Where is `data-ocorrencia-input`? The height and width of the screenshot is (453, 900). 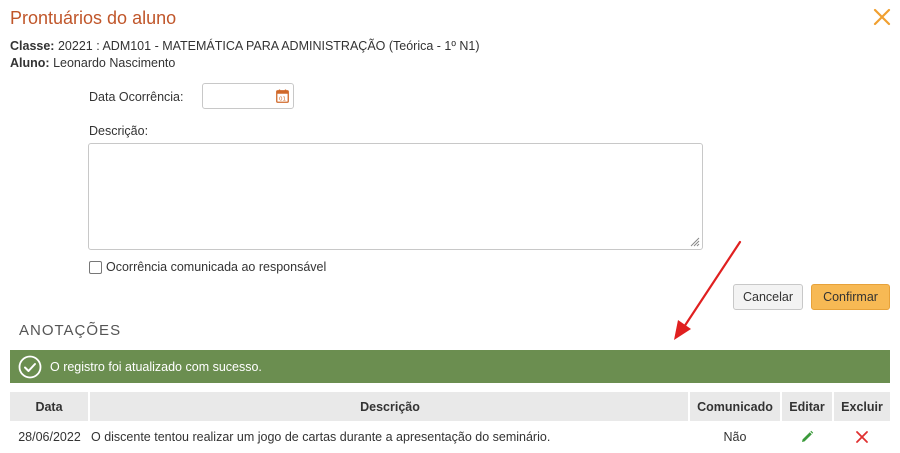
data-ocorrencia-input is located at coordinates (238, 96).